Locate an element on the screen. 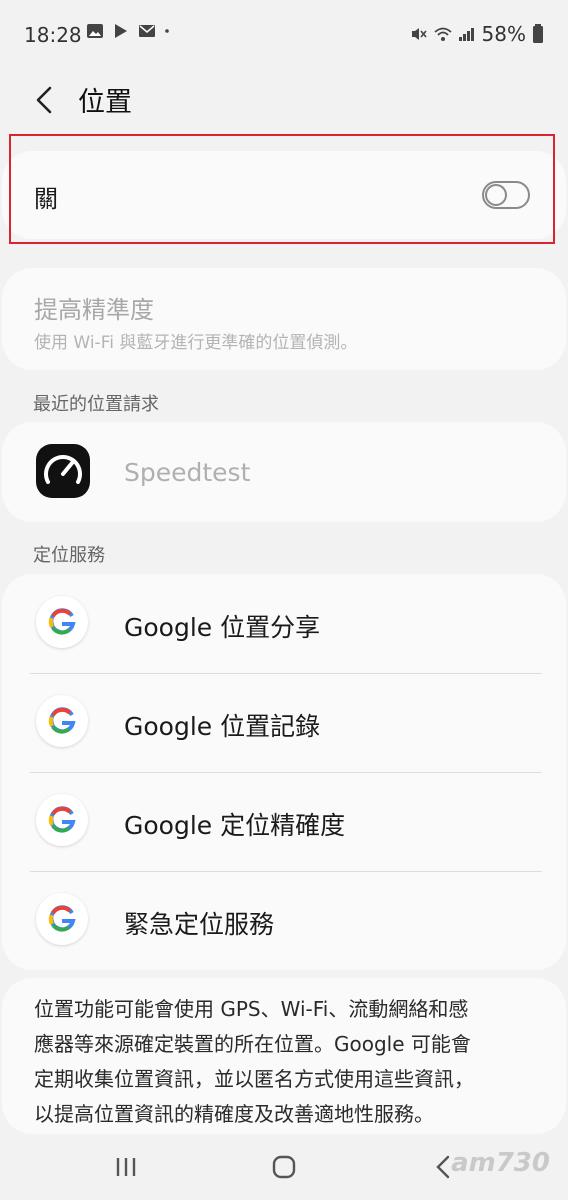  play-store-icon is located at coordinates (121, 31).